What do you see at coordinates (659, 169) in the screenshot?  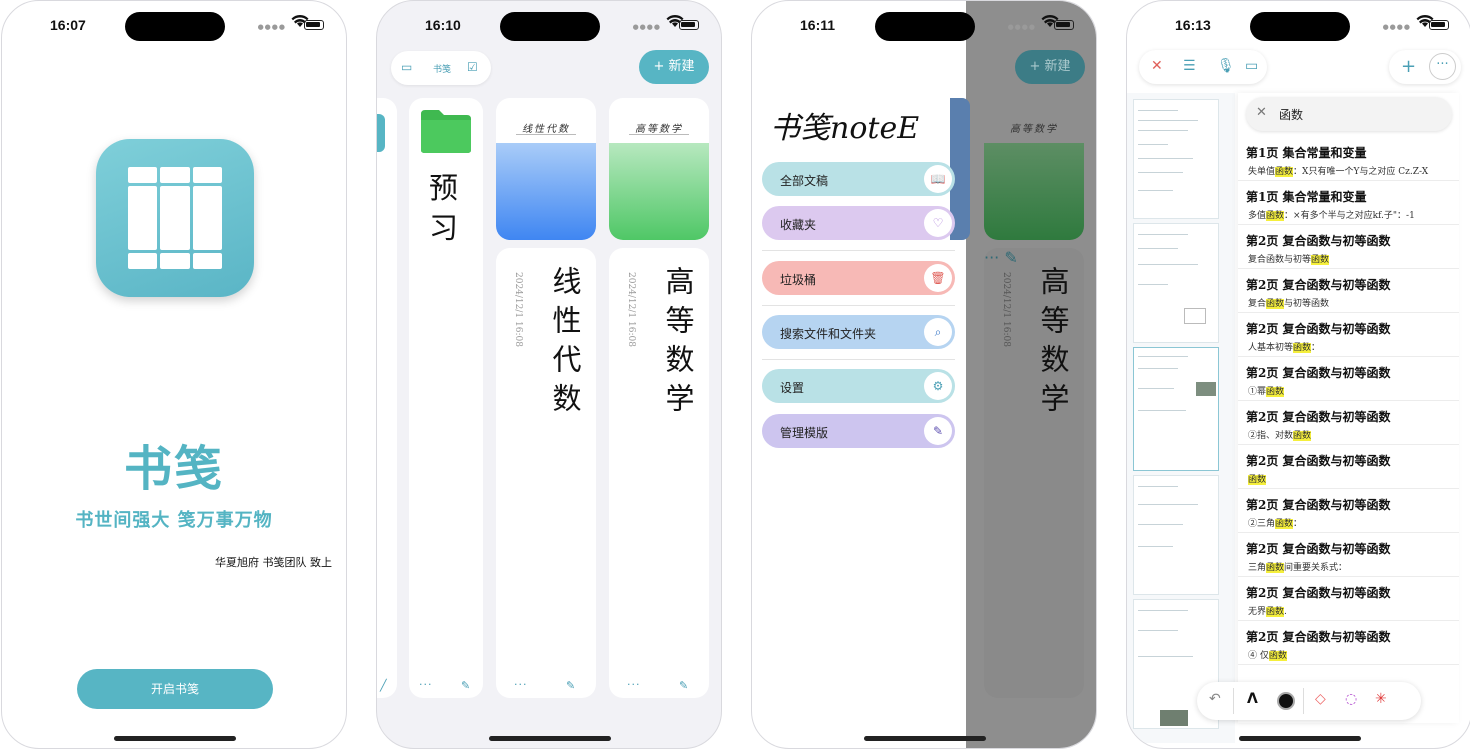 I see `notebook-cover: 高等数学` at bounding box center [659, 169].